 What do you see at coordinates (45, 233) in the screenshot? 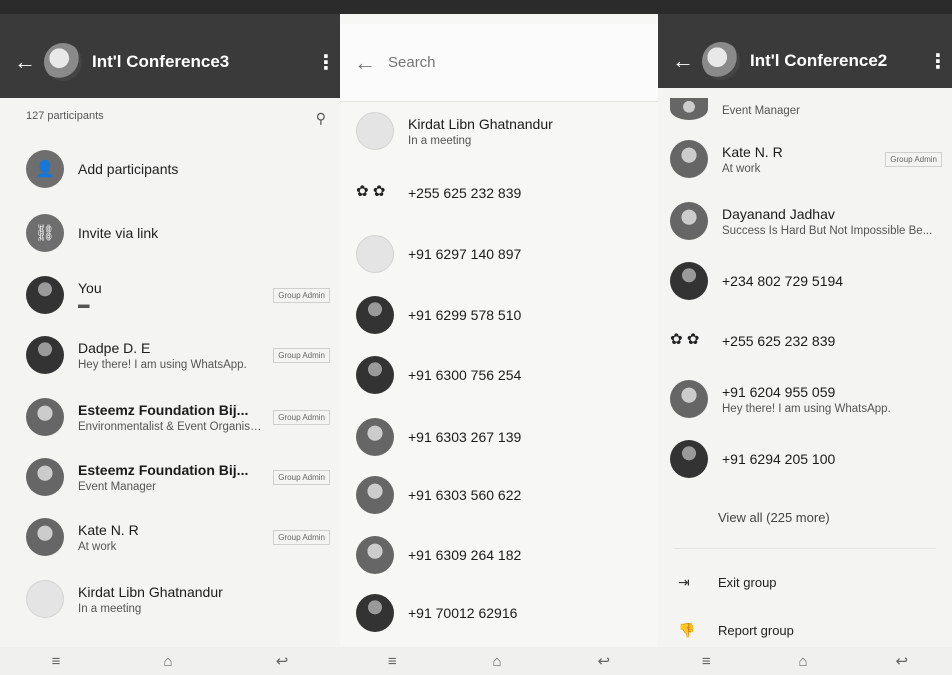
I see `link-icon: ⛓` at bounding box center [45, 233].